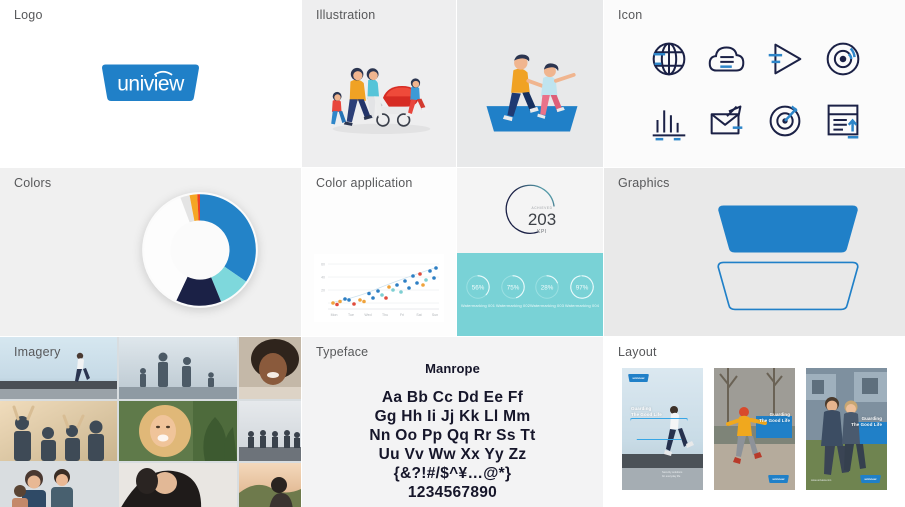 The width and height of the screenshot is (905, 507). Describe the element at coordinates (270, 431) in the screenshot. I see `photo-friends-on-wall` at that location.